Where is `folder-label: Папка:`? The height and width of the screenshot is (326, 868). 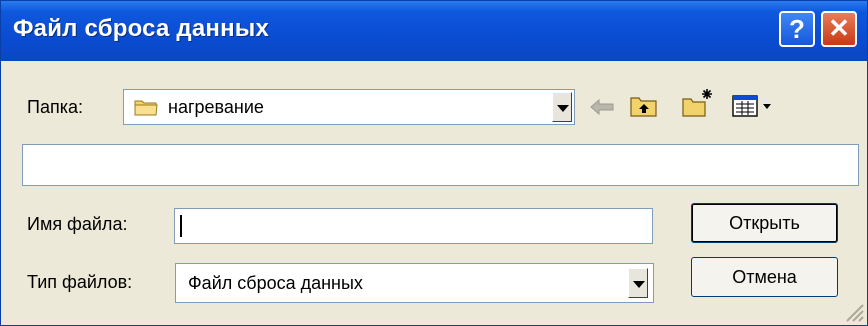
folder-label: Папка: is located at coordinates (55, 107).